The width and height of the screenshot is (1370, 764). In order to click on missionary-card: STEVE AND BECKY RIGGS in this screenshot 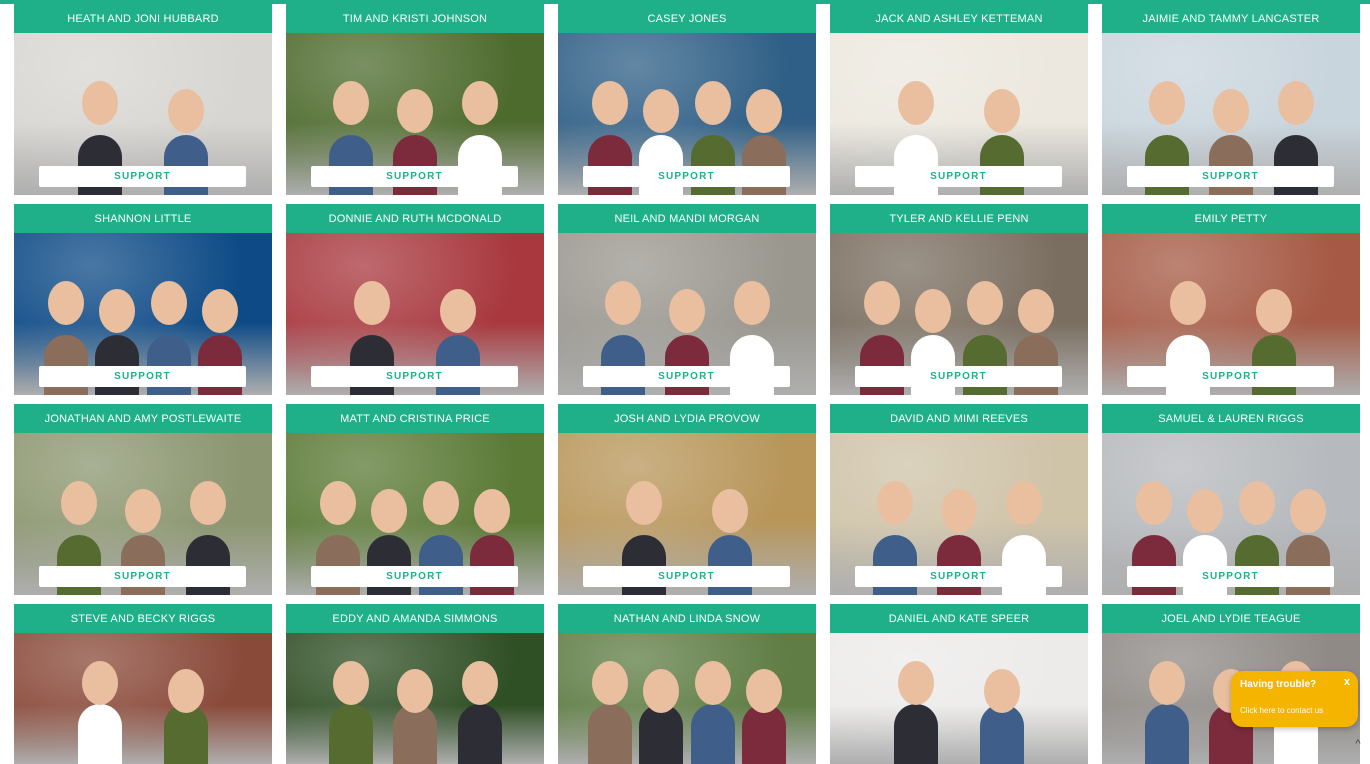, I will do `click(143, 684)`.